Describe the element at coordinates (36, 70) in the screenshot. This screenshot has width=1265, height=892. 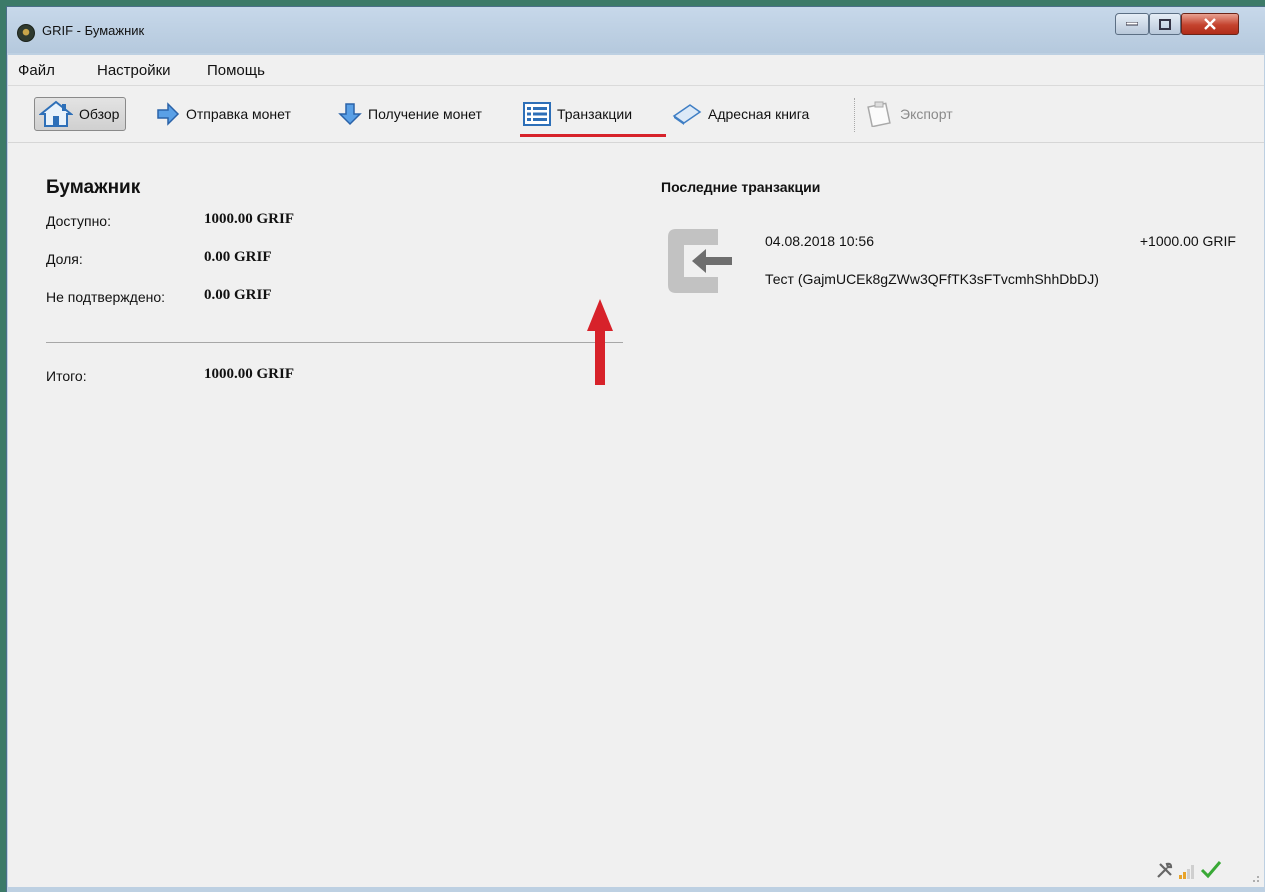
I see `menu-file: Файл` at that location.